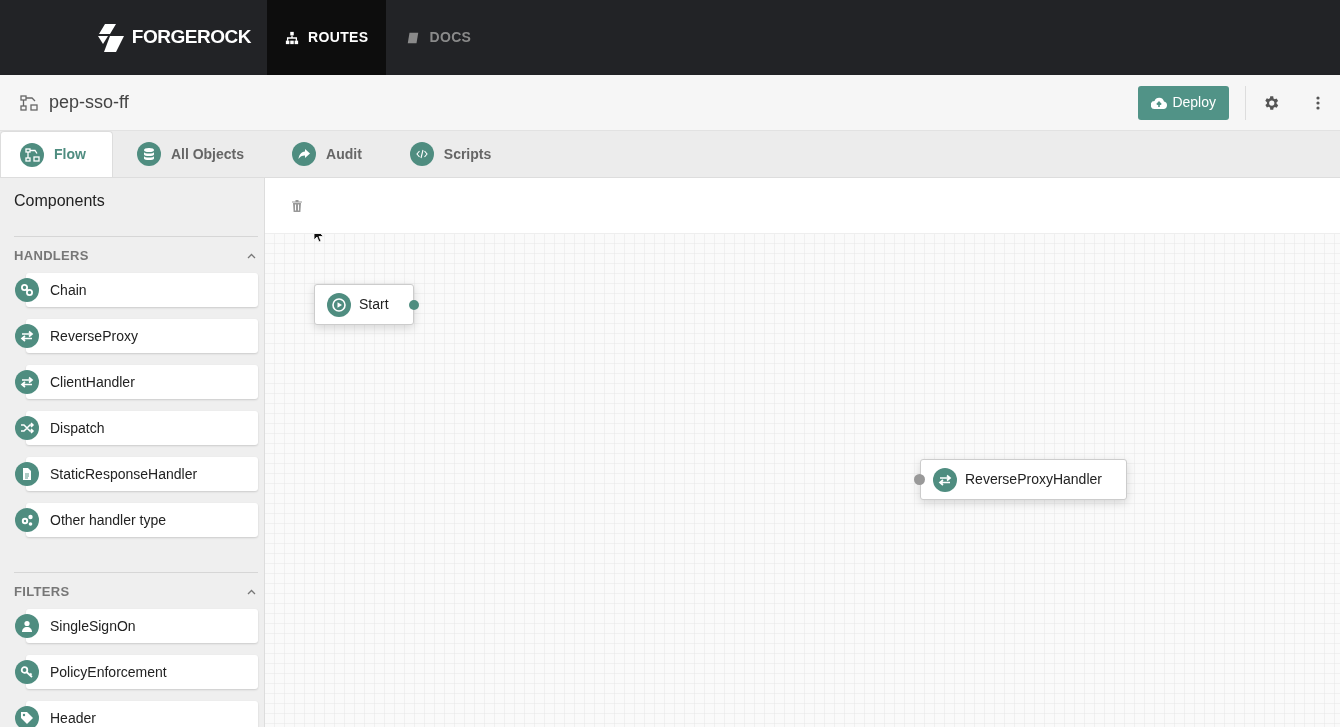  I want to click on component-item: Chain, so click(142, 290).